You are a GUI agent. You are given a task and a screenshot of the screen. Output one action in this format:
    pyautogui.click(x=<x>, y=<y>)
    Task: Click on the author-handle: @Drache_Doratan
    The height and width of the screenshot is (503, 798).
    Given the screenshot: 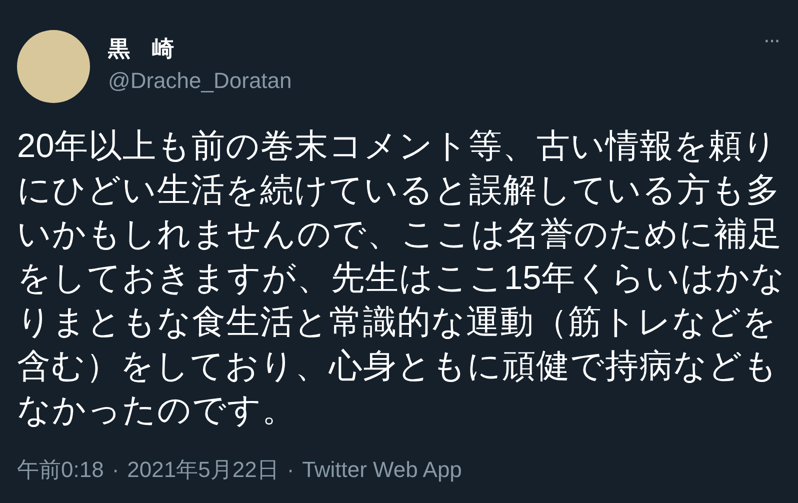 What is the action you would take?
    pyautogui.click(x=200, y=81)
    